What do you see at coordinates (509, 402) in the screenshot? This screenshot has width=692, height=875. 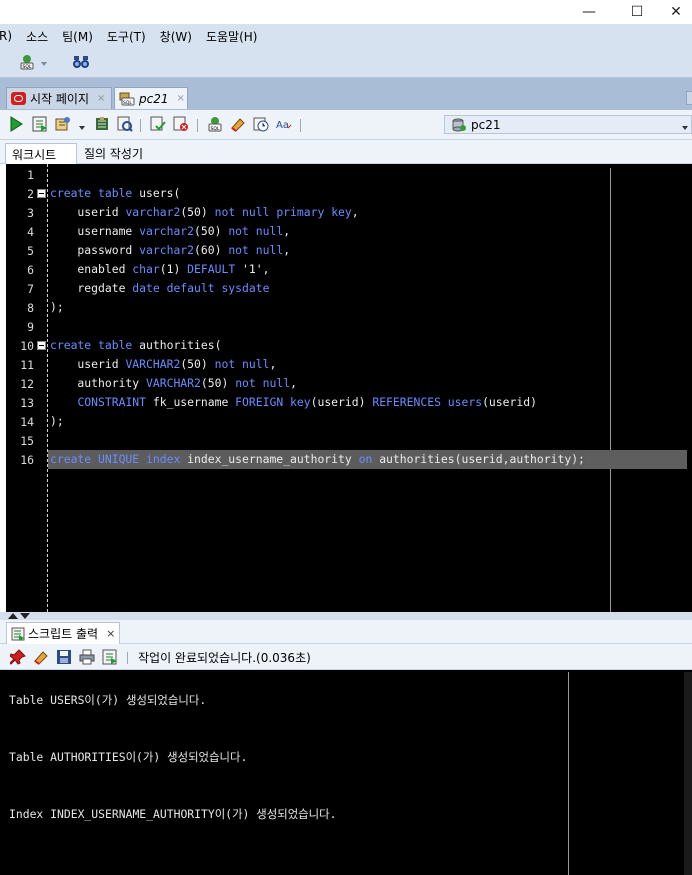 I see `sql-token: (userid)` at bounding box center [509, 402].